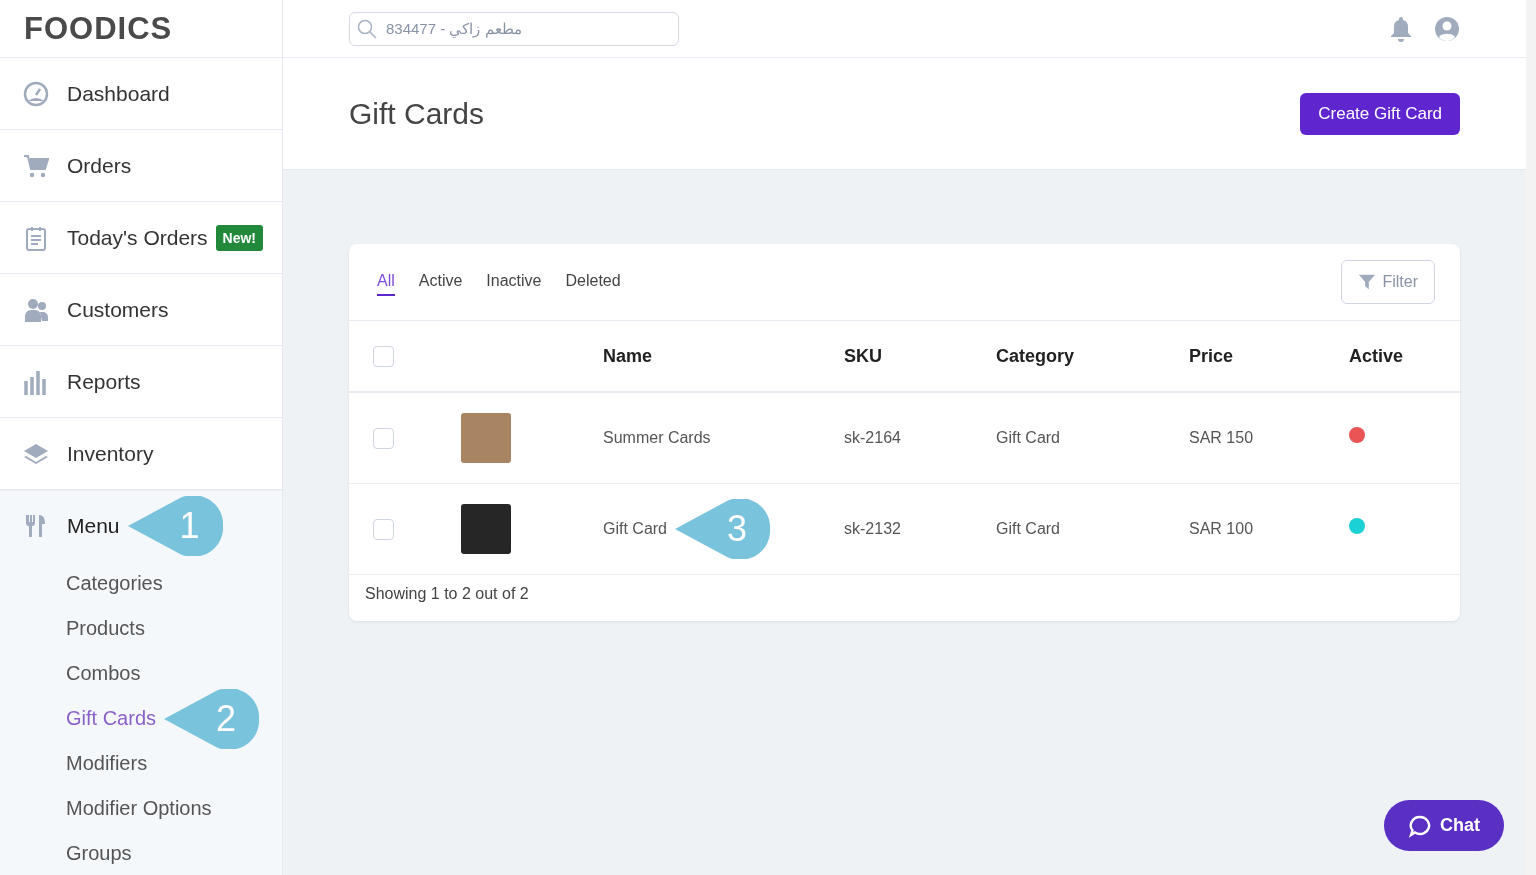  Describe the element at coordinates (1367, 282) in the screenshot. I see `filter-icon` at that location.